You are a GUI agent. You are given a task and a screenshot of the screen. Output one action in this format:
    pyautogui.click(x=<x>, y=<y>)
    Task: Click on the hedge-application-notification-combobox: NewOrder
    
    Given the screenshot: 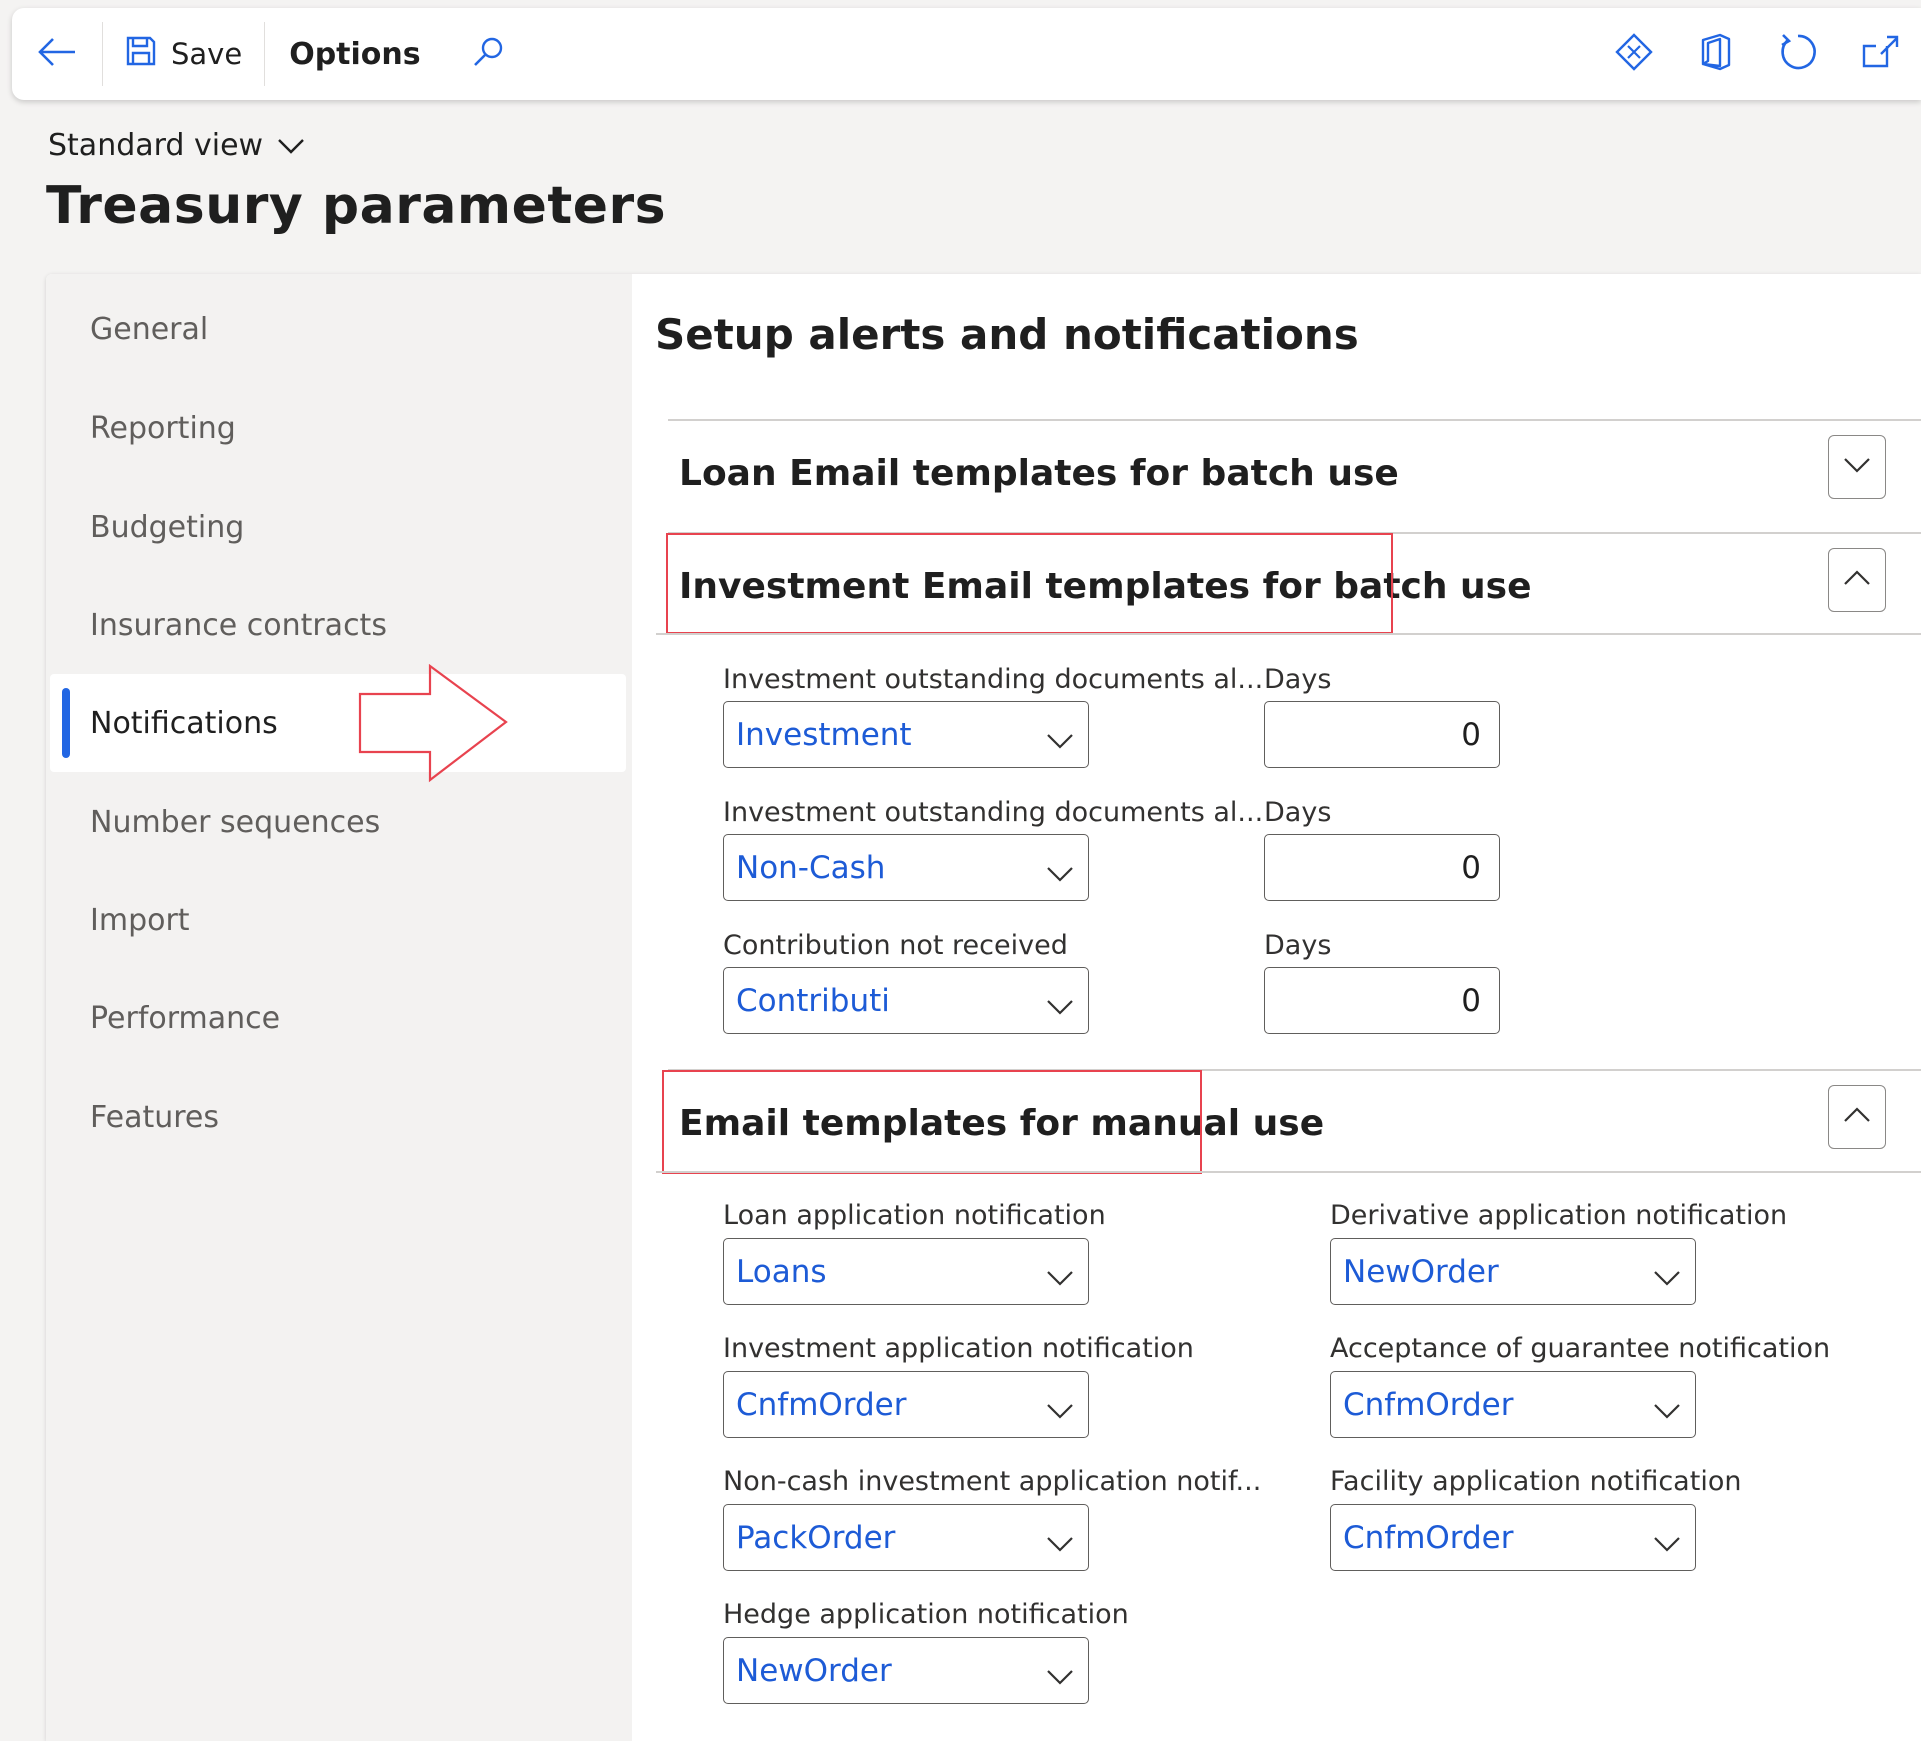 What is the action you would take?
    pyautogui.click(x=906, y=1670)
    